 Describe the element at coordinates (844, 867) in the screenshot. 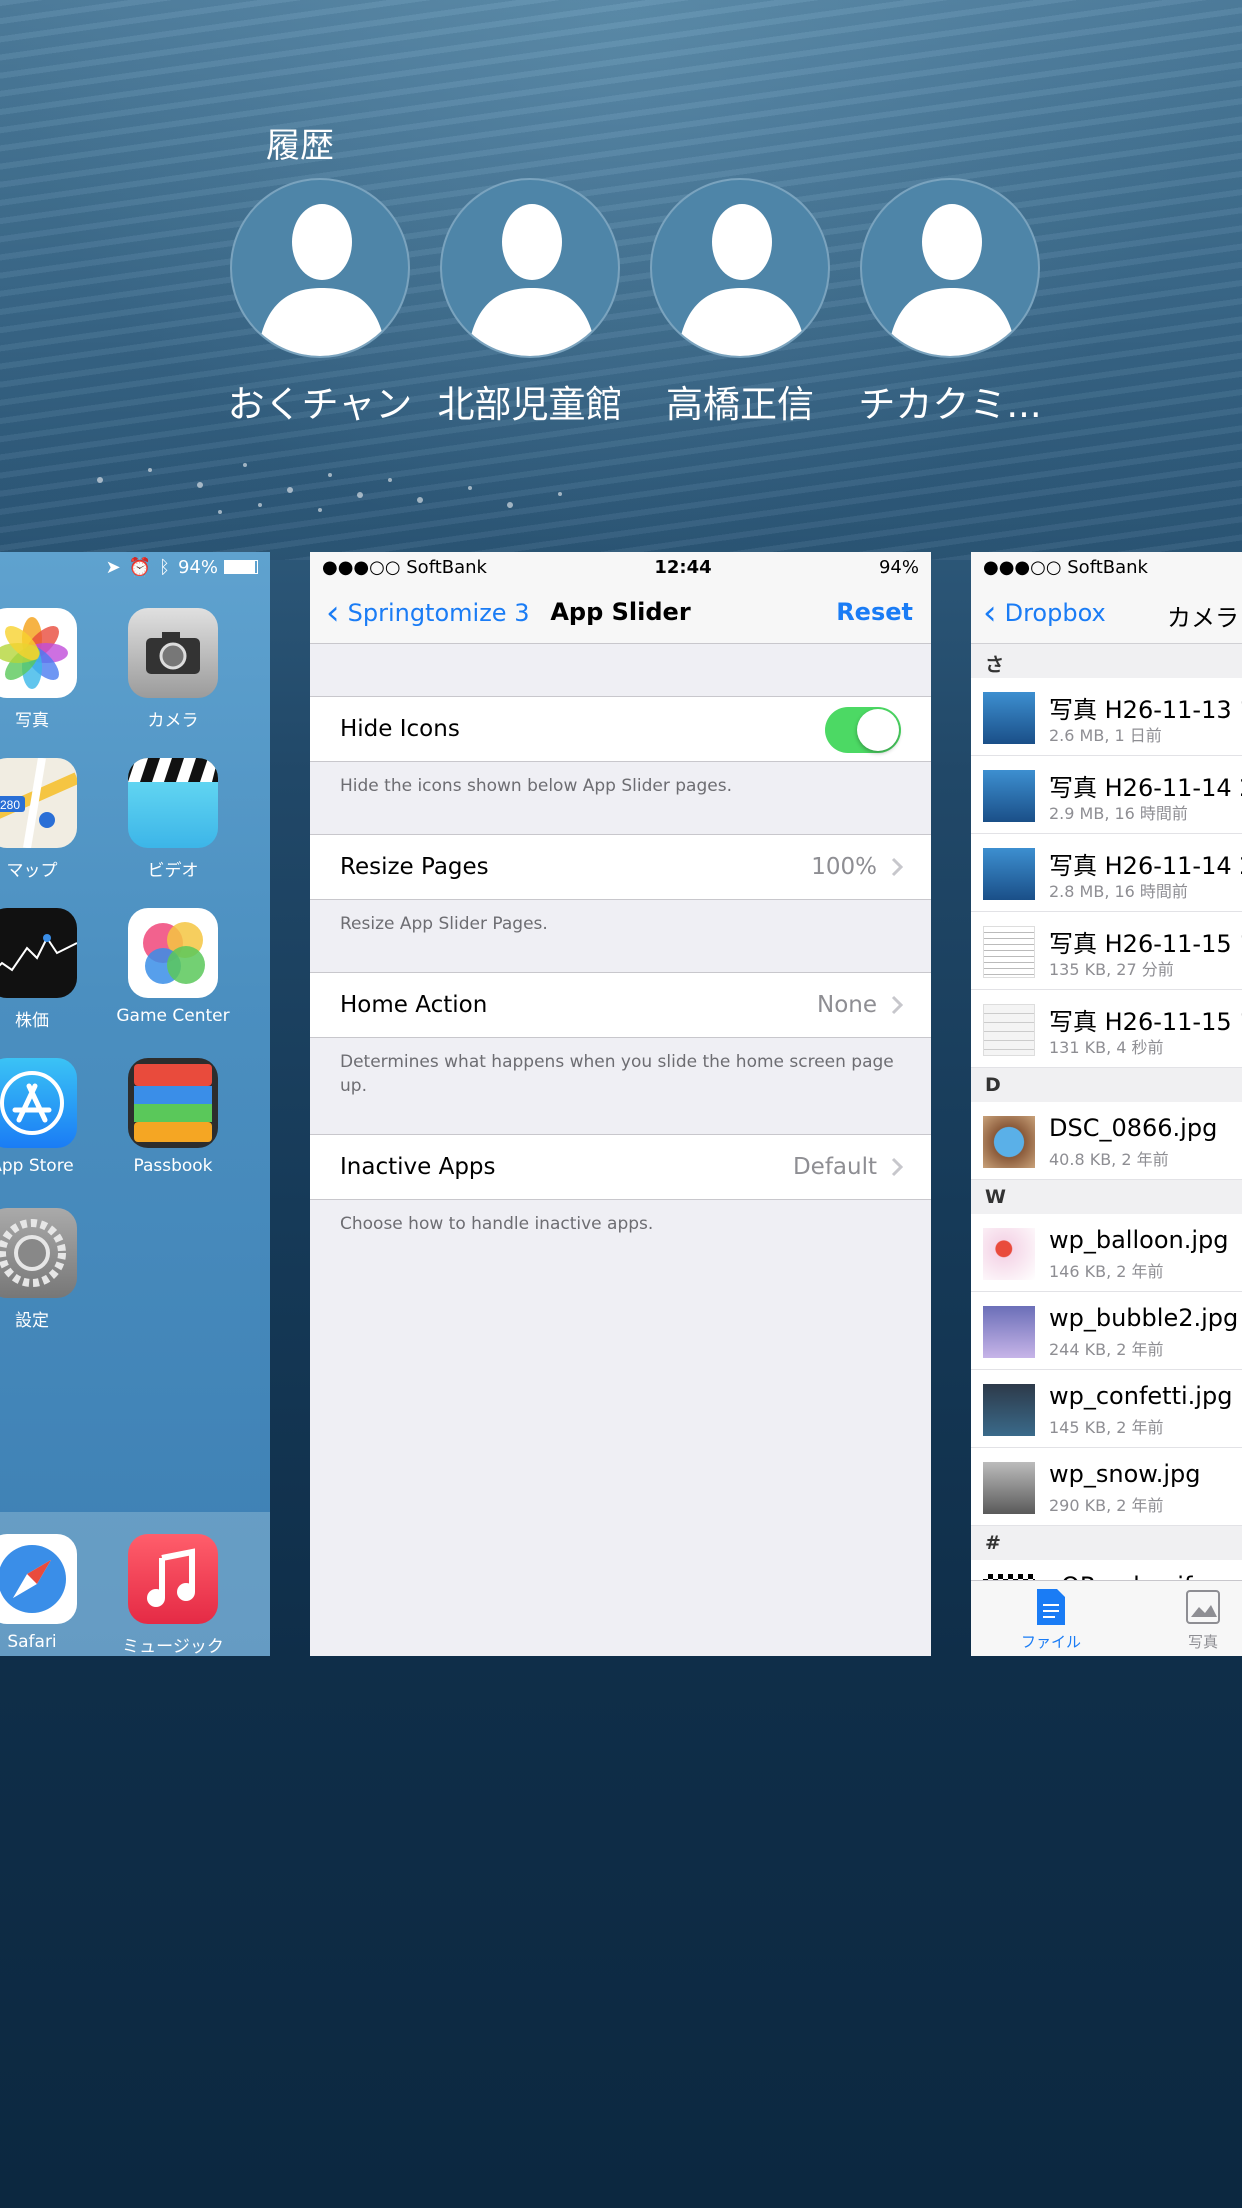

I see `row-value: 100%` at that location.